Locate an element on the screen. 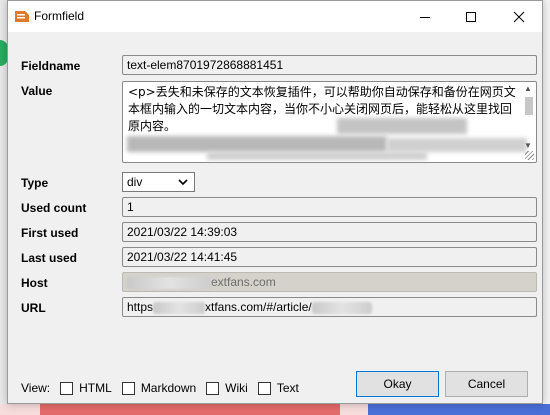 This screenshot has width=550, height=415. maximize-button is located at coordinates (471, 16).